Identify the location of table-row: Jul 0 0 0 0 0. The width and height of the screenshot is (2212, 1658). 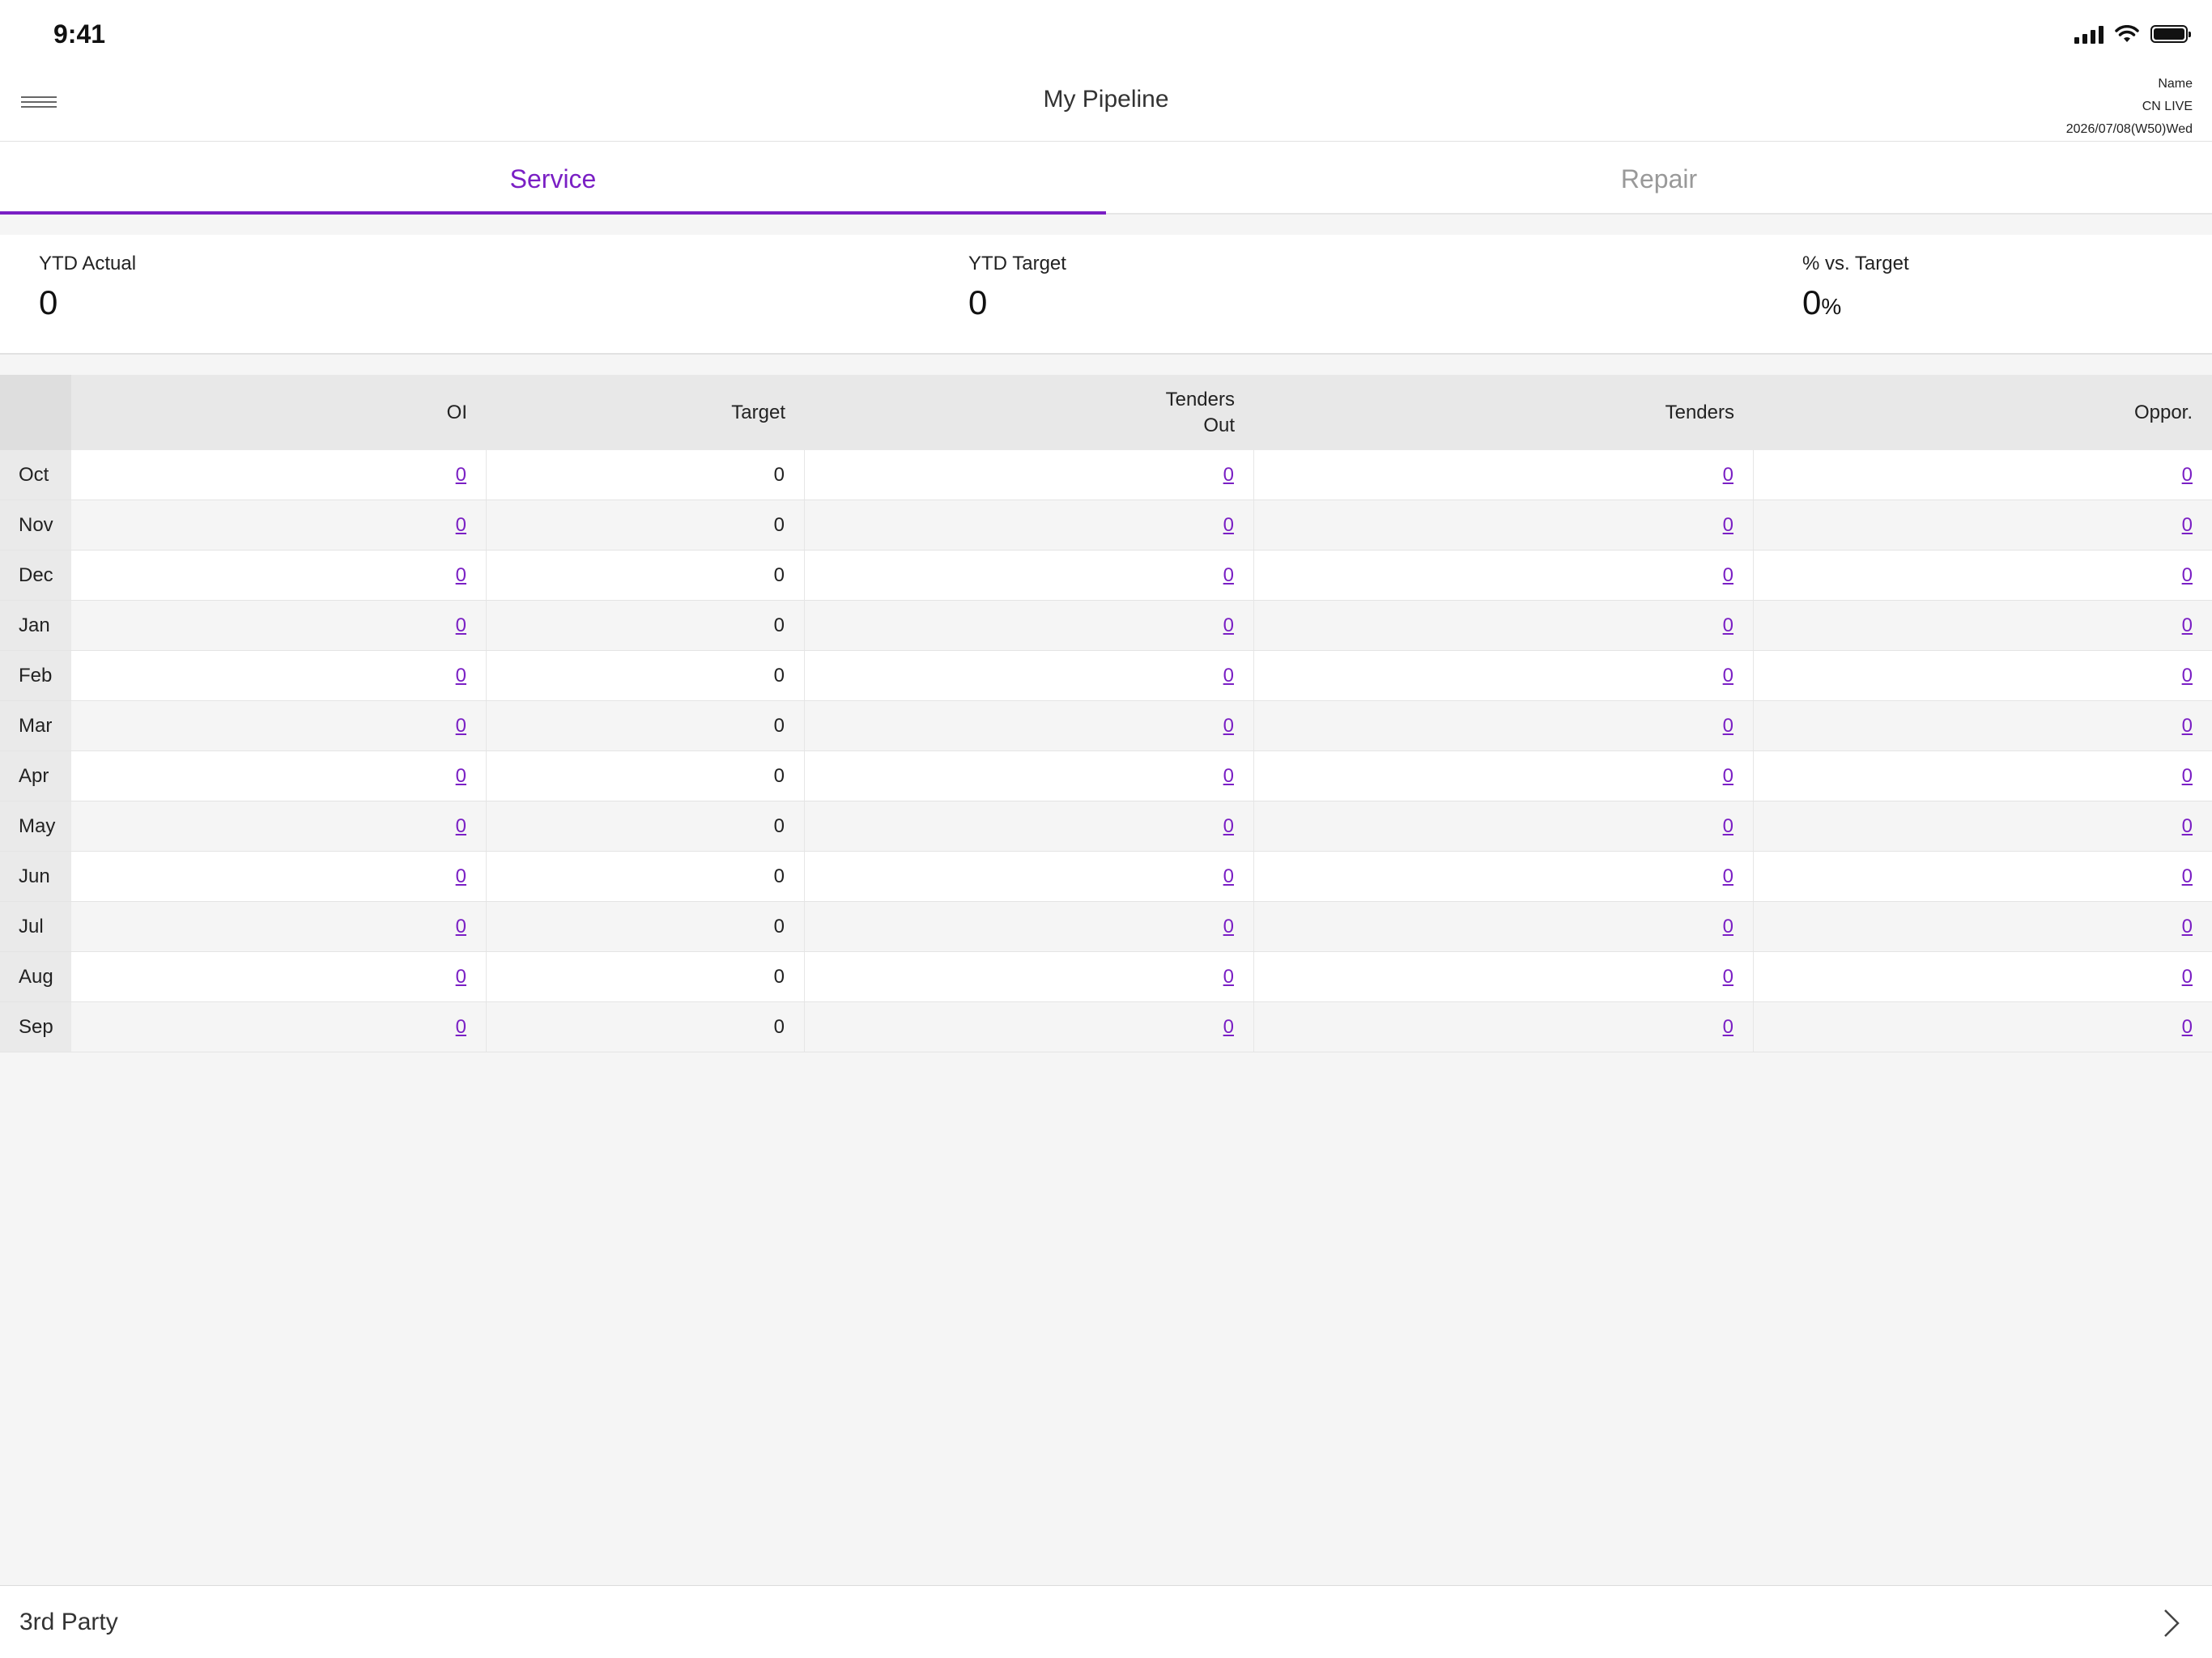
(1106, 927).